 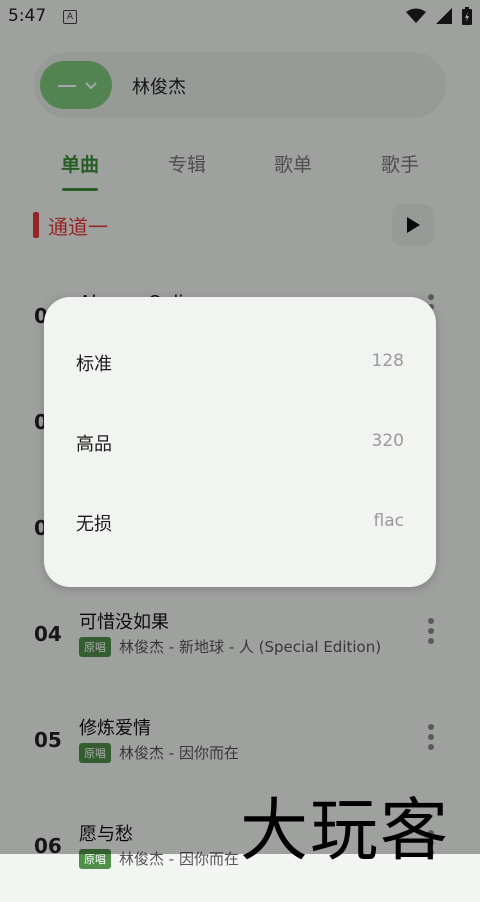 What do you see at coordinates (388, 521) in the screenshot?
I see `quality-value: flac` at bounding box center [388, 521].